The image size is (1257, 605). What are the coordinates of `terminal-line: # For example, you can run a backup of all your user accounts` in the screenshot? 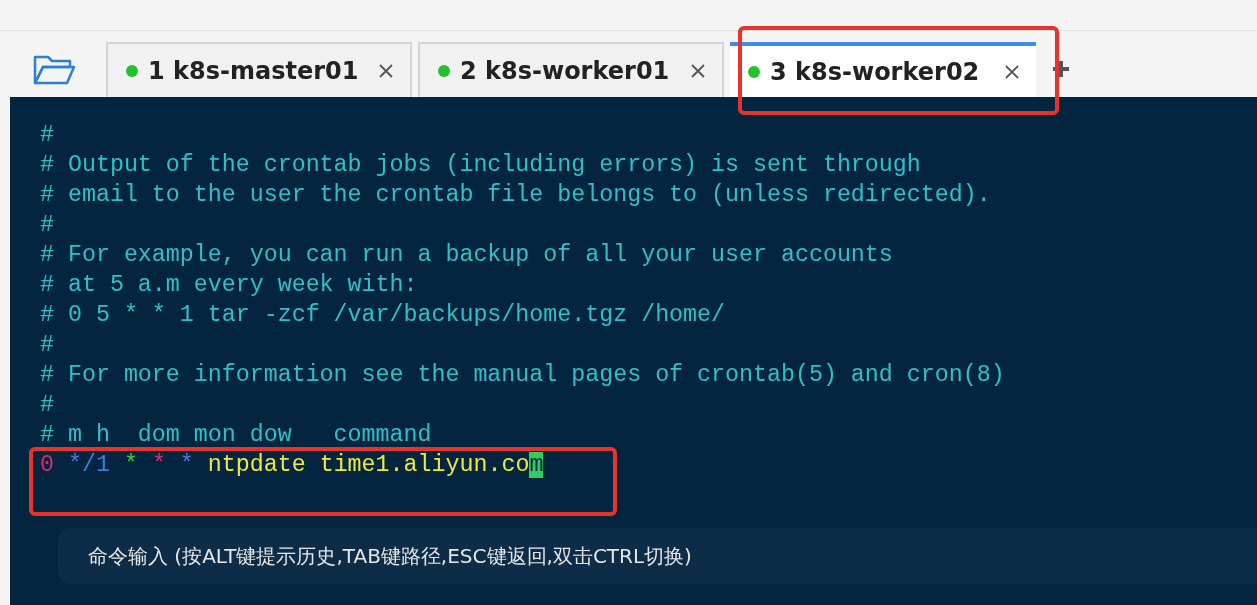 It's located at (467, 255).